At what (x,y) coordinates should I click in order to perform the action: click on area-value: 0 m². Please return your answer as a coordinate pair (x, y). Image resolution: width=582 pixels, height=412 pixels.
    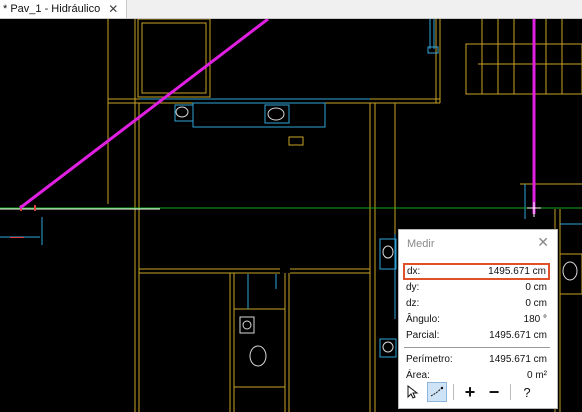
    Looking at the image, I should click on (537, 375).